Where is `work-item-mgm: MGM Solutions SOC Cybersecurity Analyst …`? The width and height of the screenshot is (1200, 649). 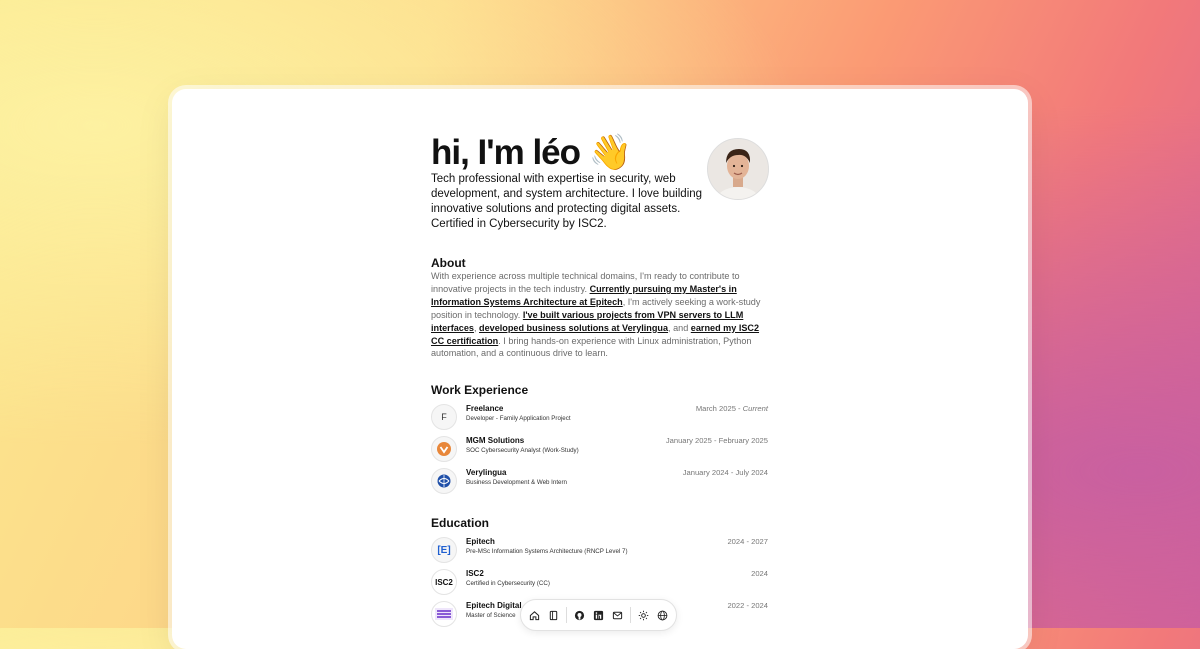 work-item-mgm: MGM Solutions SOC Cybersecurity Analyst … is located at coordinates (599, 449).